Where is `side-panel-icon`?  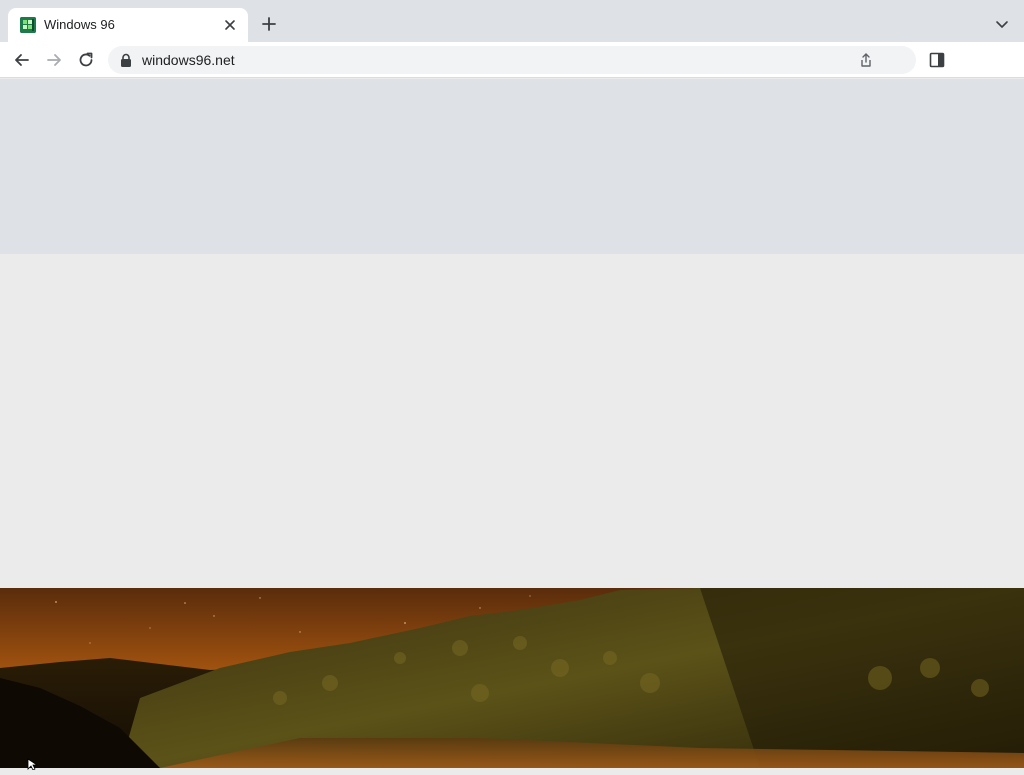
side-panel-icon is located at coordinates (937, 60).